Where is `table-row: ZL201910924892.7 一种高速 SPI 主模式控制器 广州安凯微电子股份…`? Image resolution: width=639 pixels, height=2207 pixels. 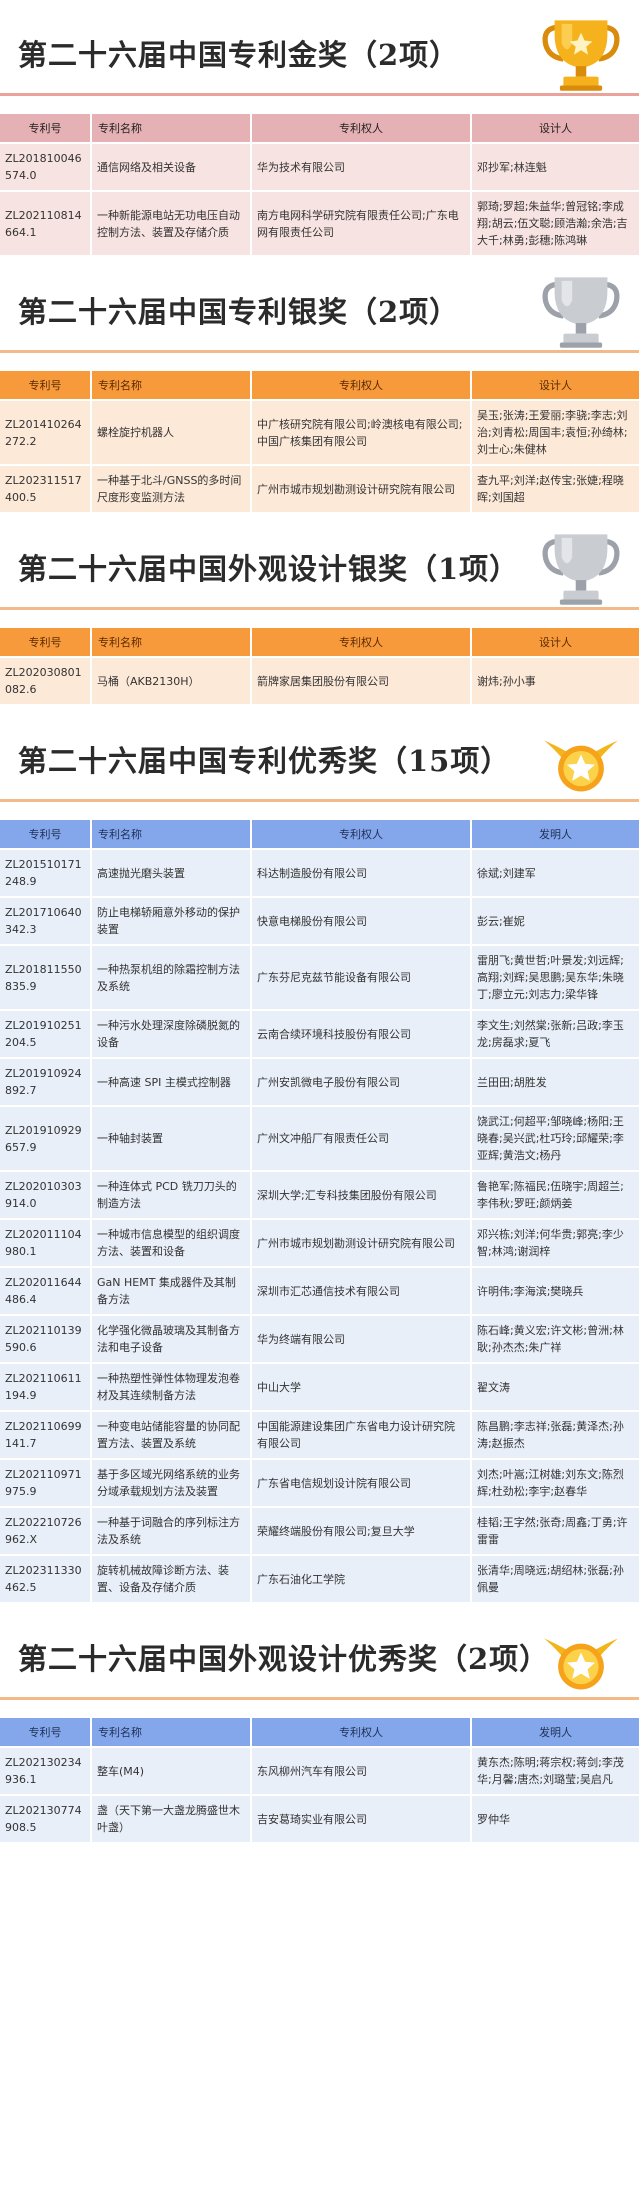 table-row: ZL201910924892.7 一种高速 SPI 主模式控制器 广州安凯微电子股份… is located at coordinates (319, 1083).